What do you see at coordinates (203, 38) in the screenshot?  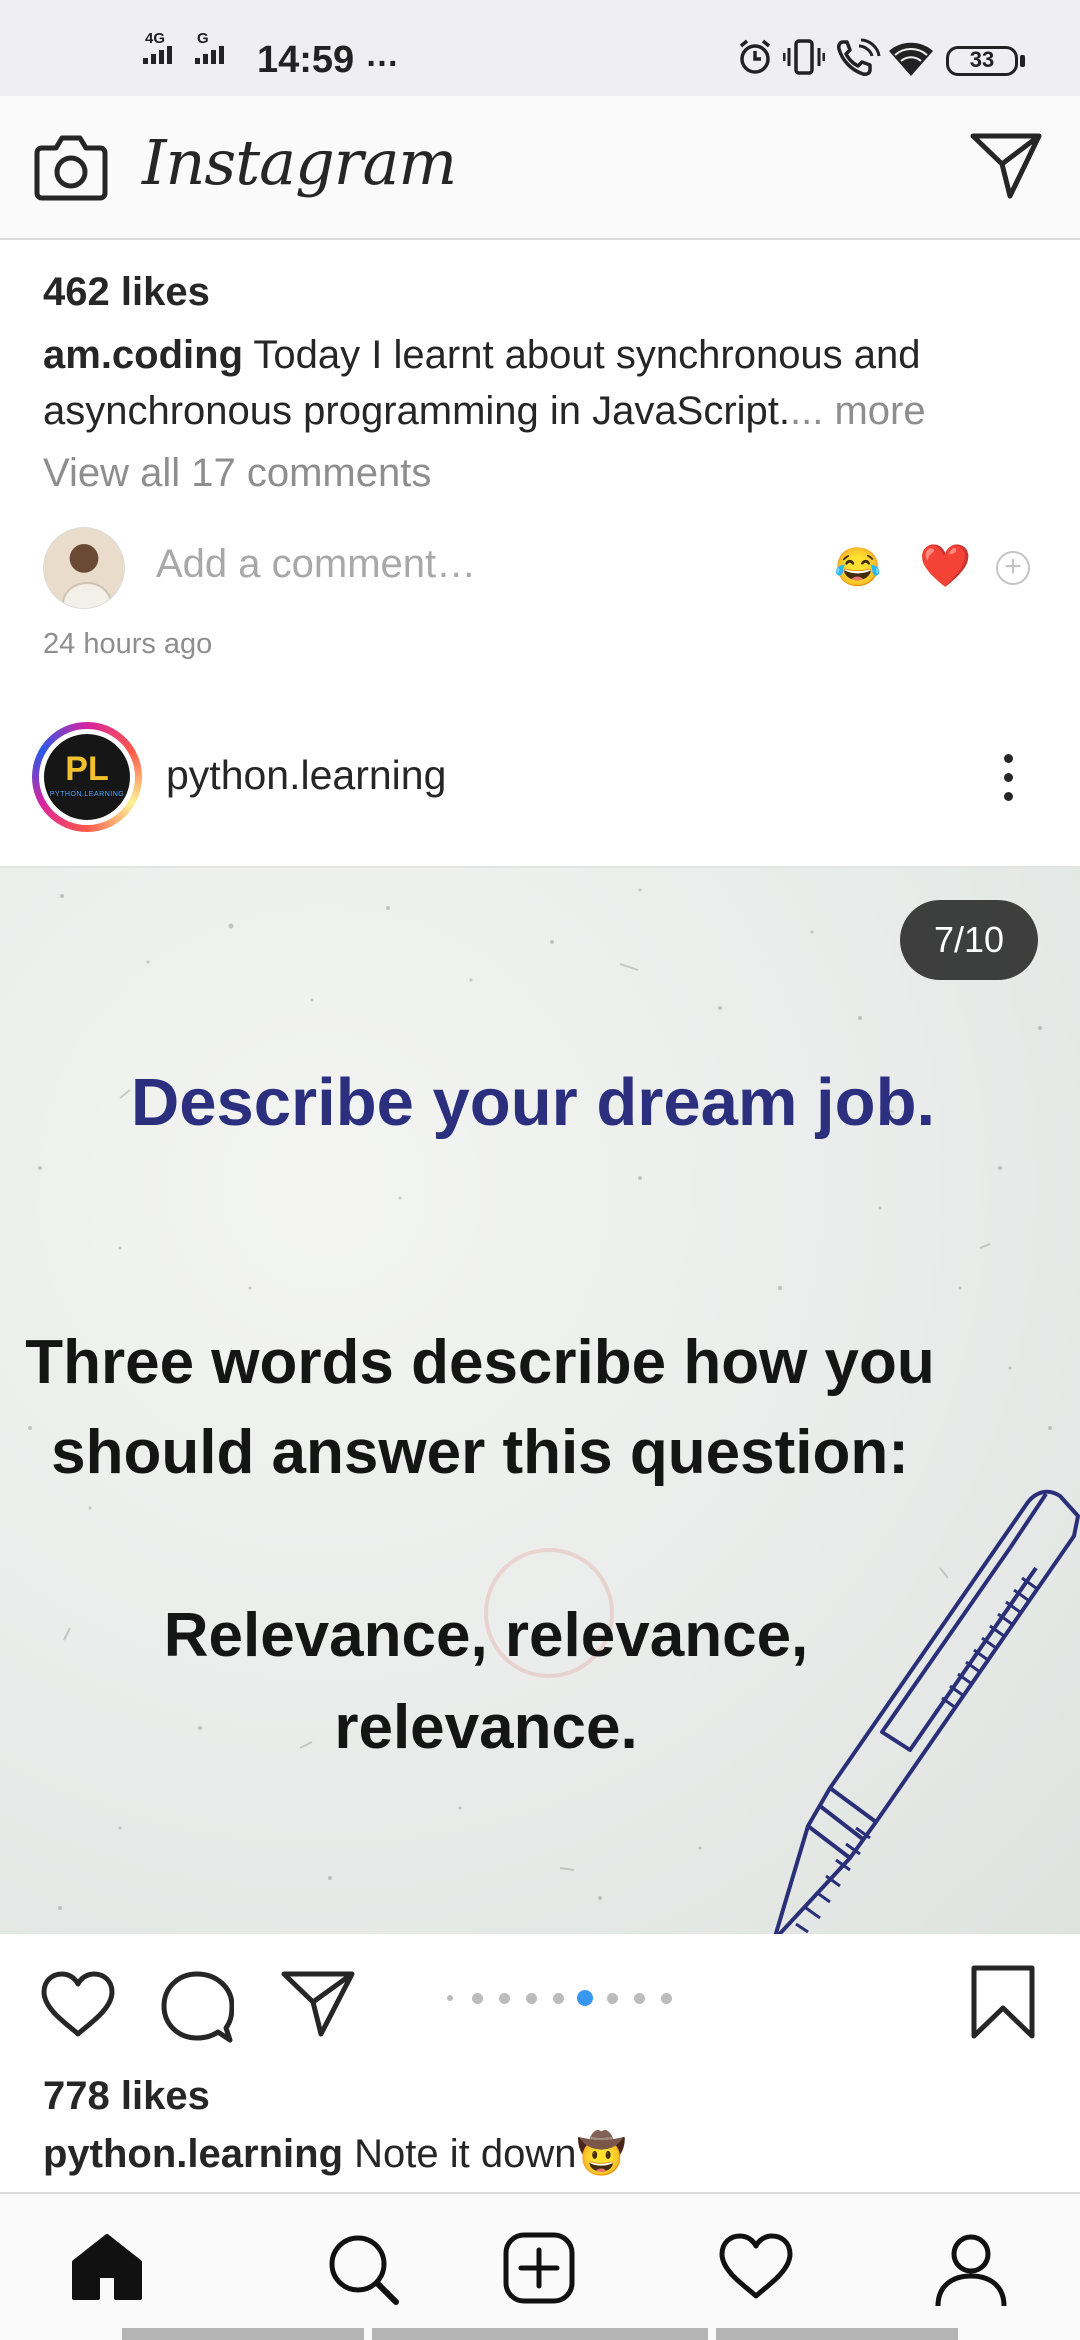 I see `network-type-2: G` at bounding box center [203, 38].